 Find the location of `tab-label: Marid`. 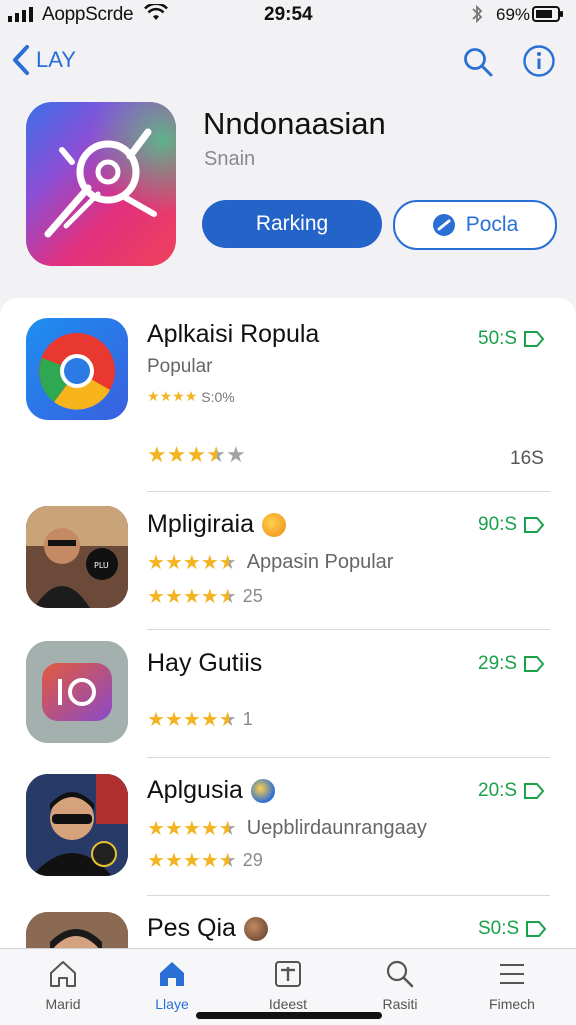

tab-label: Marid is located at coordinates (63, 1004).